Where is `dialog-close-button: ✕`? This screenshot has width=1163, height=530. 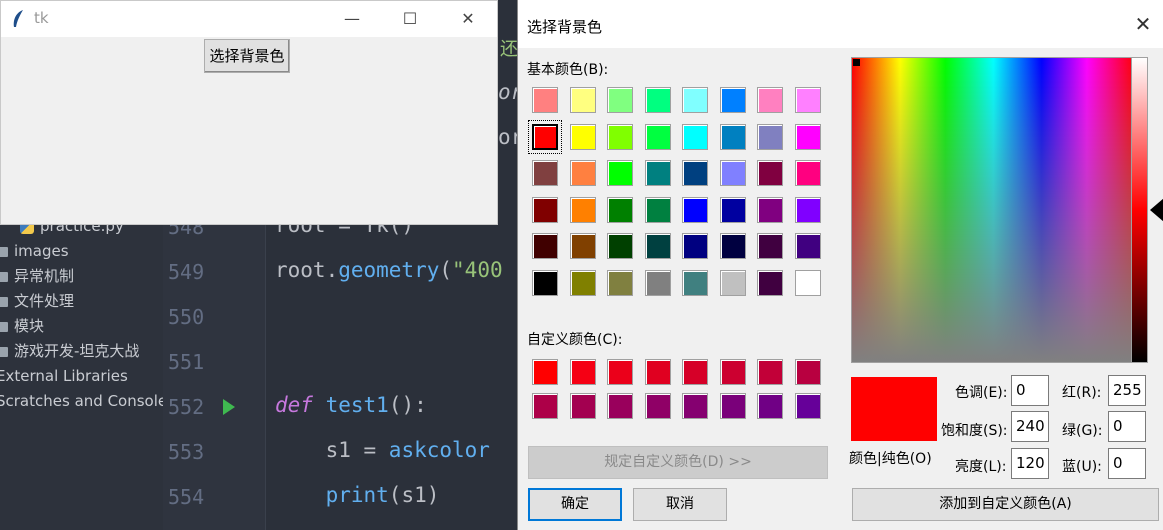 dialog-close-button: ✕ is located at coordinates (1143, 24).